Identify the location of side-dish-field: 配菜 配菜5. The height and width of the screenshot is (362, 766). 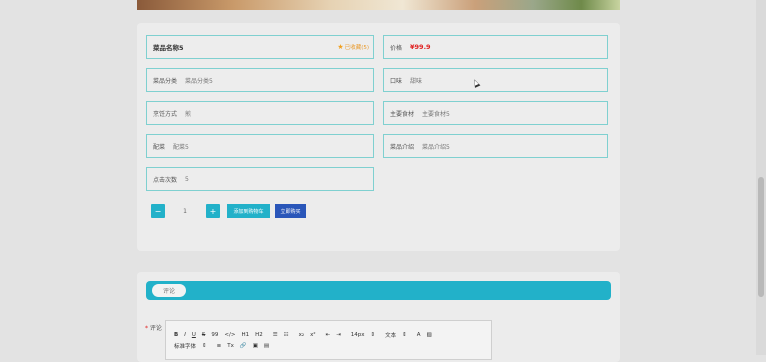
(260, 146).